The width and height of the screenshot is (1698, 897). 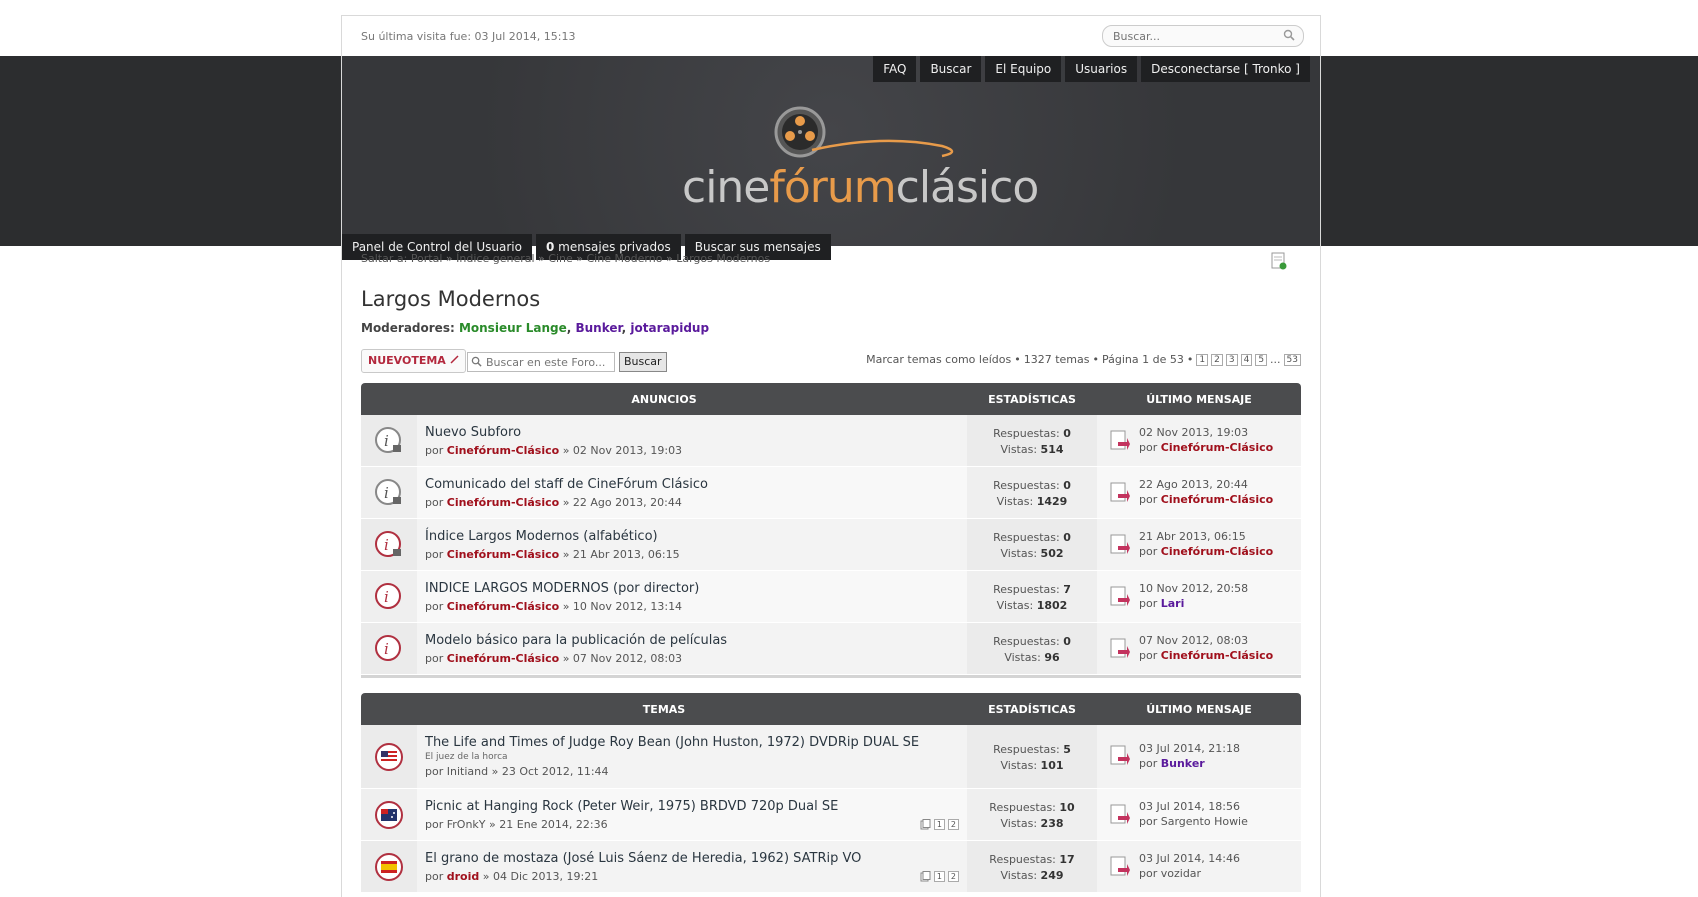 I want to click on breadcrumb-item: Cine Moderno, so click(x=624, y=258).